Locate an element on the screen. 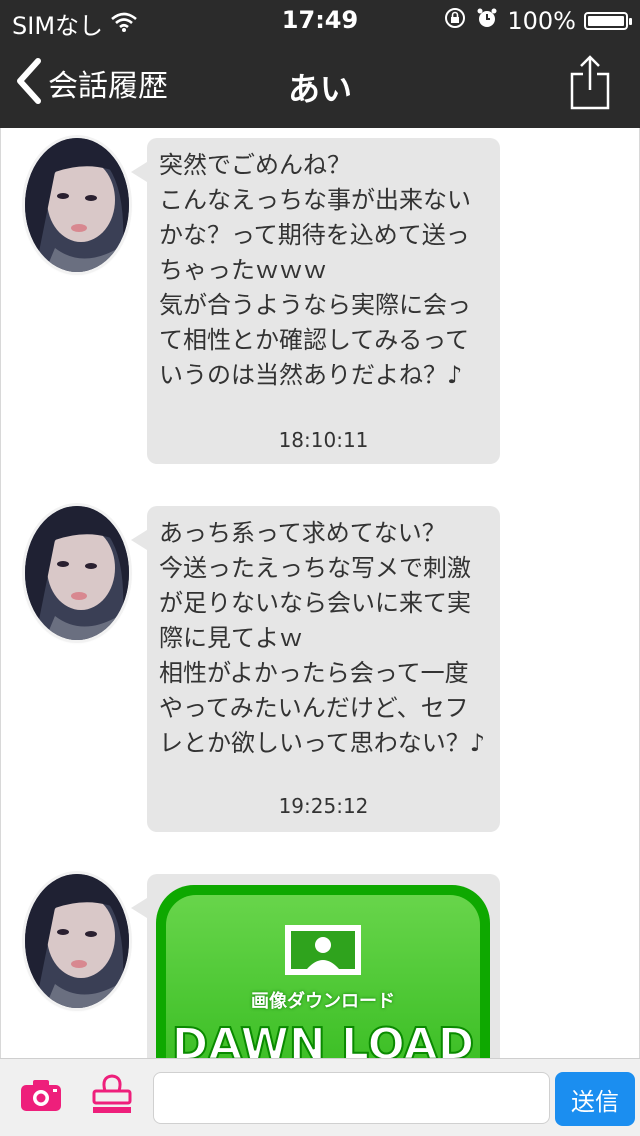 The height and width of the screenshot is (1136, 640). rotation-lock-icon is located at coordinates (455, 21).